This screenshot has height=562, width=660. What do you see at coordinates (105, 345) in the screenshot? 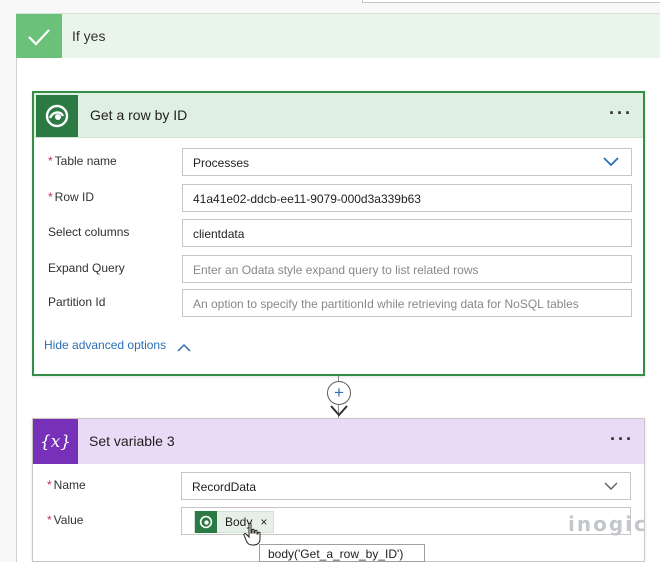
I see `hide-advanced-options-link: Hide advanced options` at bounding box center [105, 345].